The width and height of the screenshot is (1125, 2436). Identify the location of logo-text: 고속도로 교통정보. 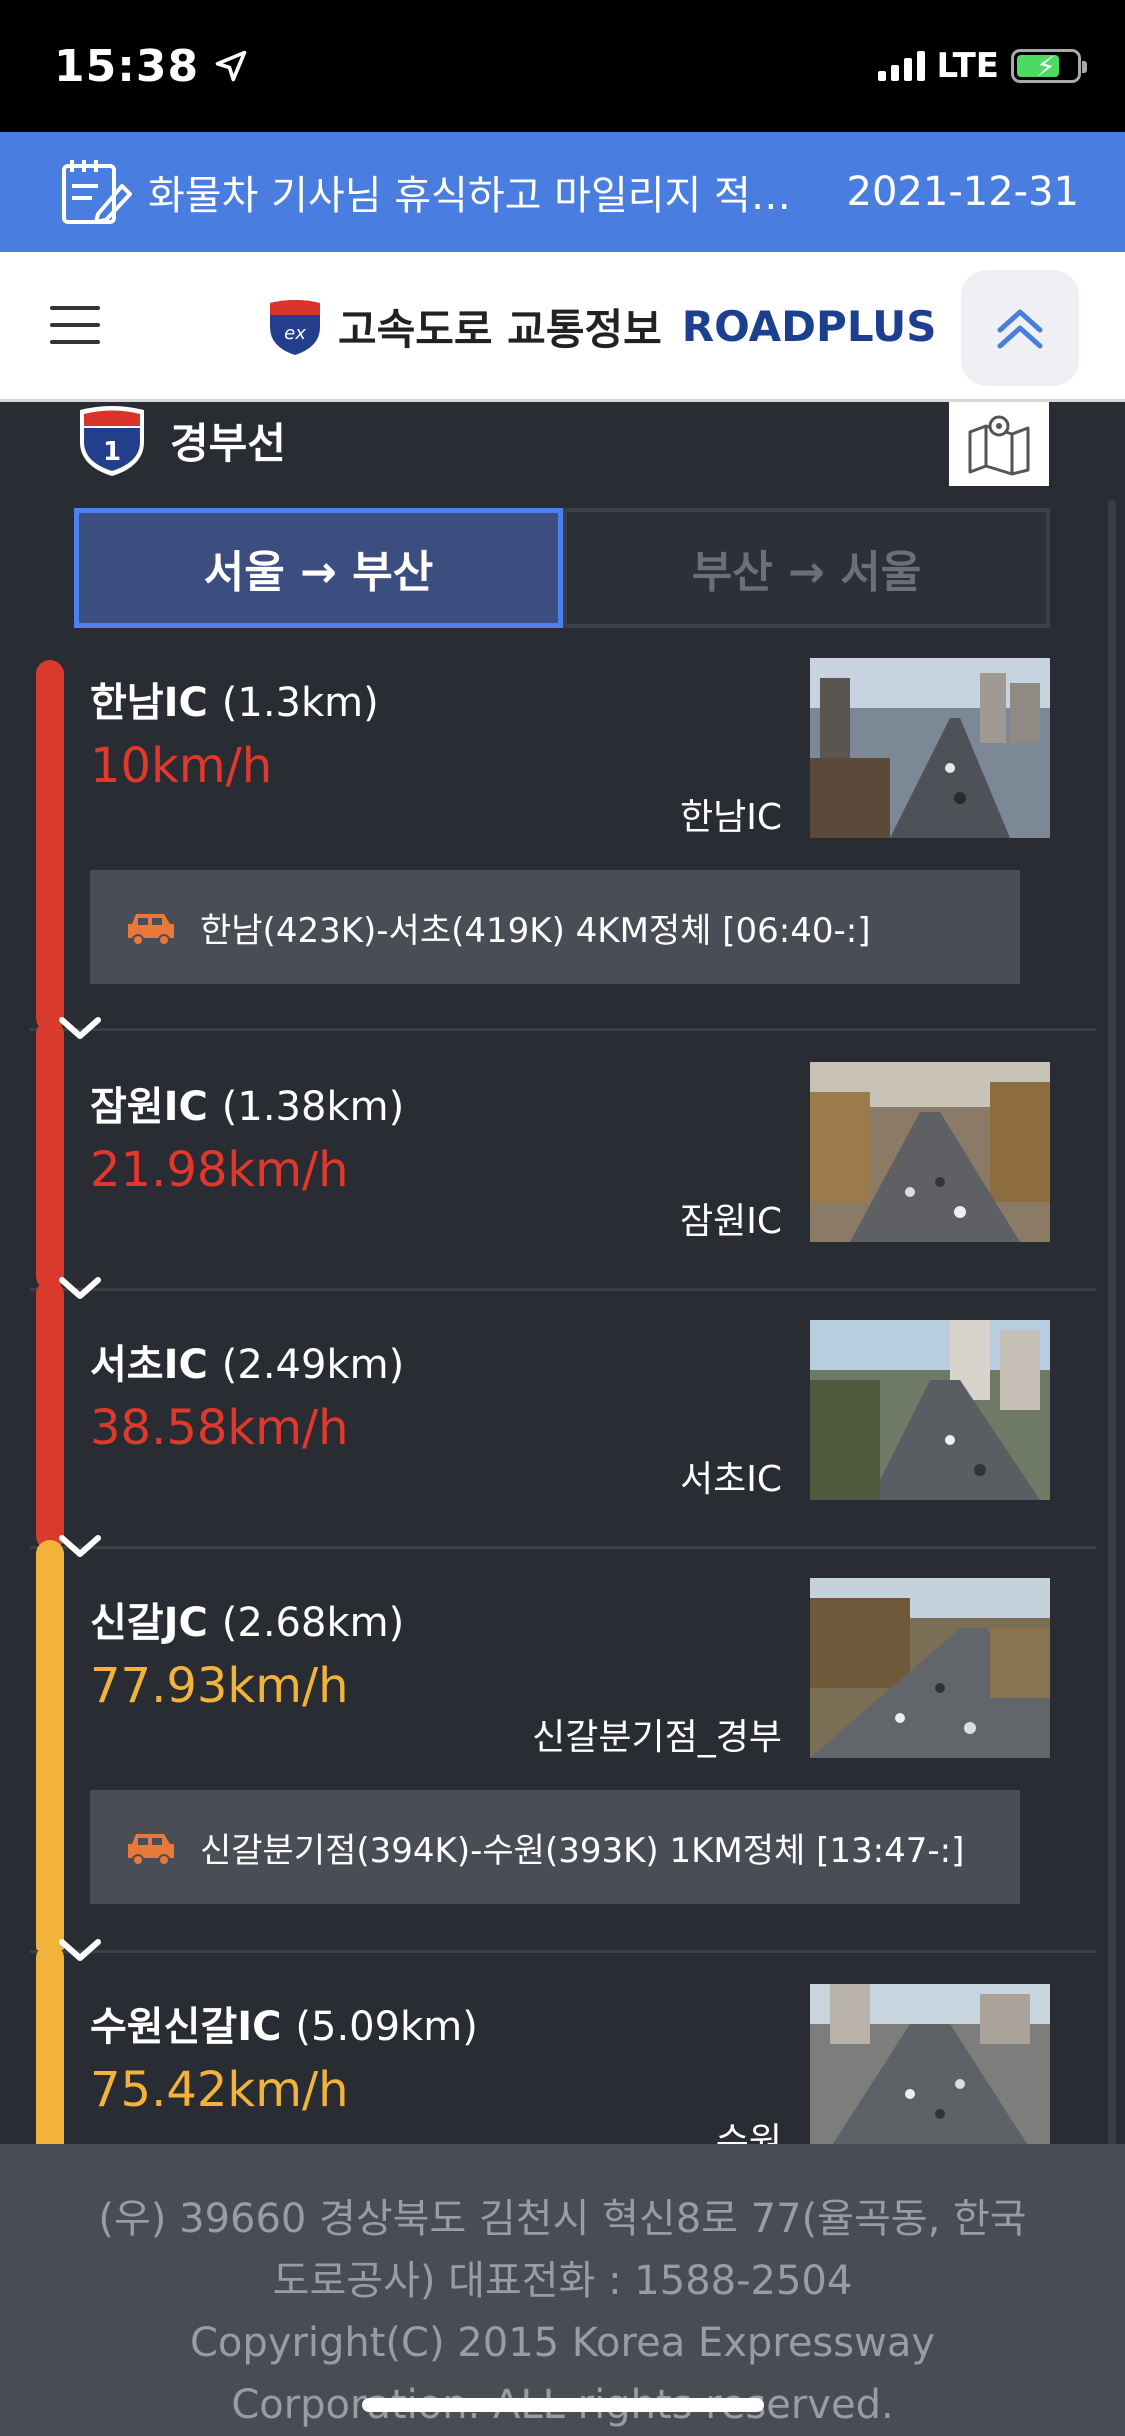
(500, 329).